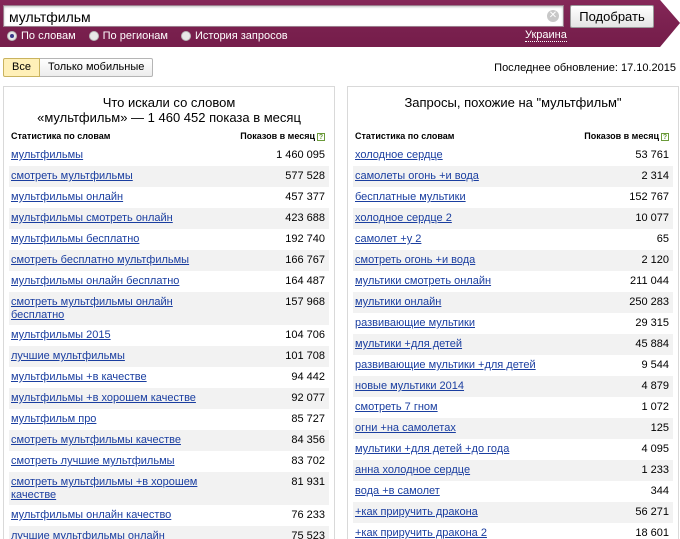 The image size is (680, 539). I want to click on query-link: развивающие мультики +для детей, so click(450, 365).